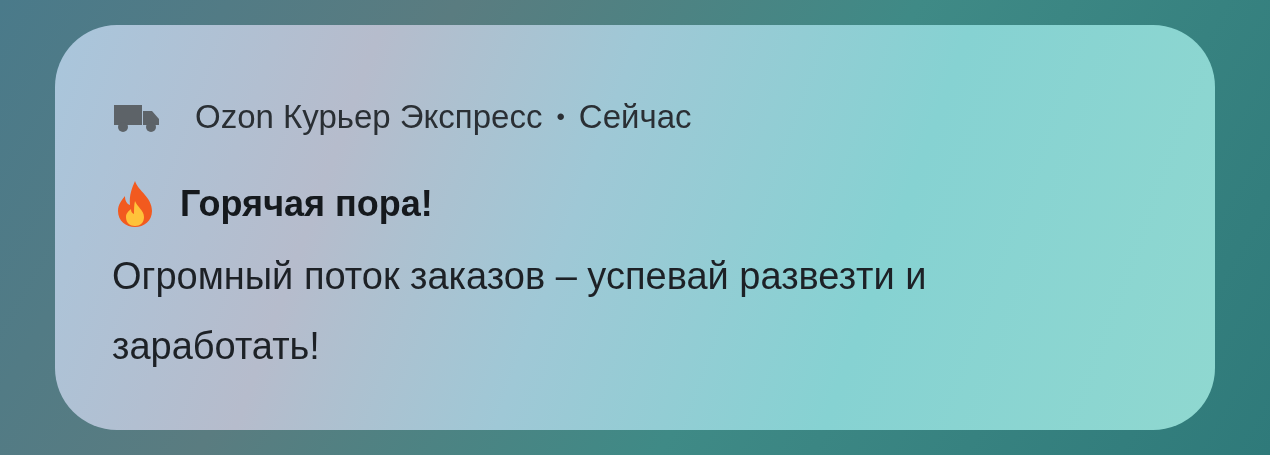  What do you see at coordinates (635, 117) in the screenshot?
I see `notification-time: Сейчас` at bounding box center [635, 117].